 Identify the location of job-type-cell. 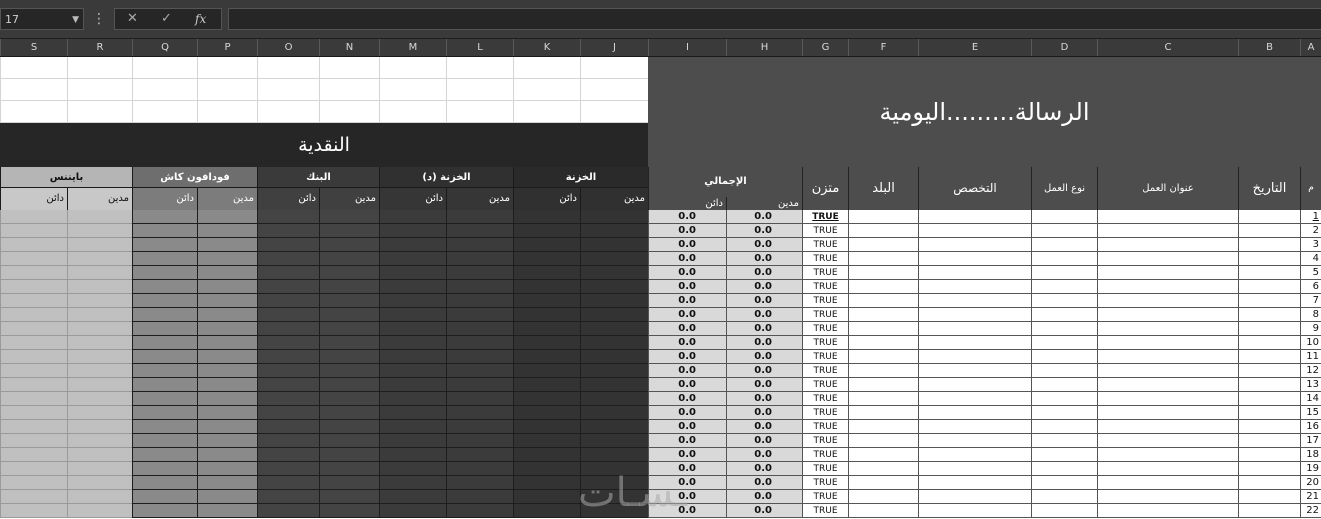
(1064, 301).